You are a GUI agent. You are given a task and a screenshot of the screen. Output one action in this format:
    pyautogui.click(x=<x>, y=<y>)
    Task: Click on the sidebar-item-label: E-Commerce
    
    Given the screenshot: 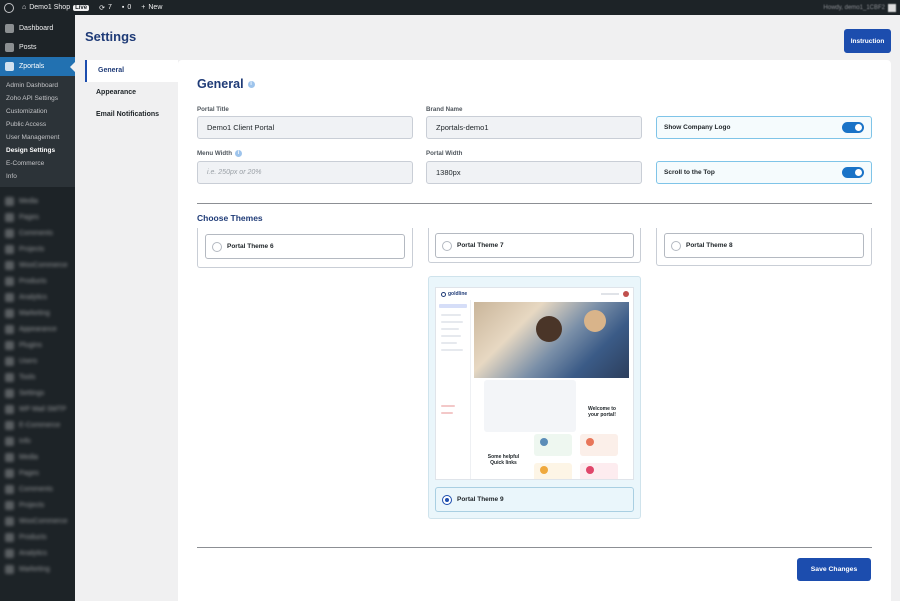 What is the action you would take?
    pyautogui.click(x=40, y=425)
    